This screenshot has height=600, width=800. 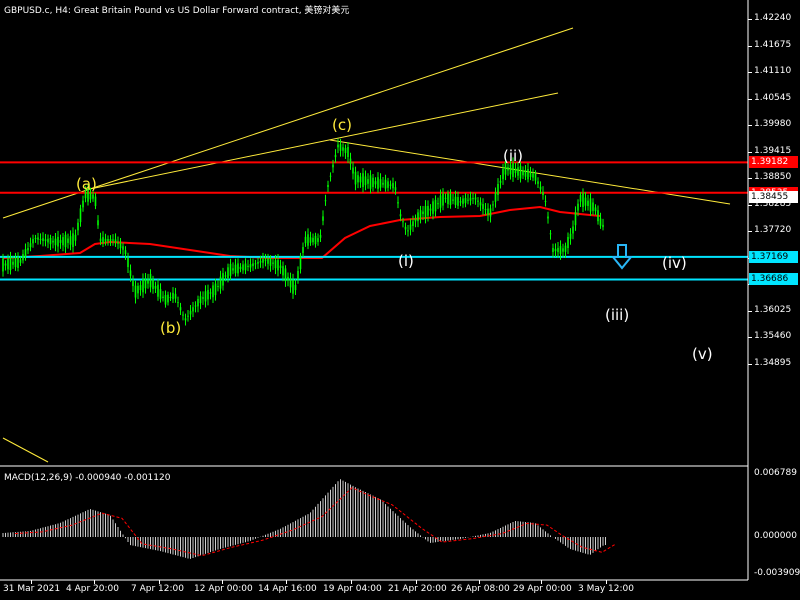 I want to click on wave-label-ii: (ii), so click(x=513, y=156).